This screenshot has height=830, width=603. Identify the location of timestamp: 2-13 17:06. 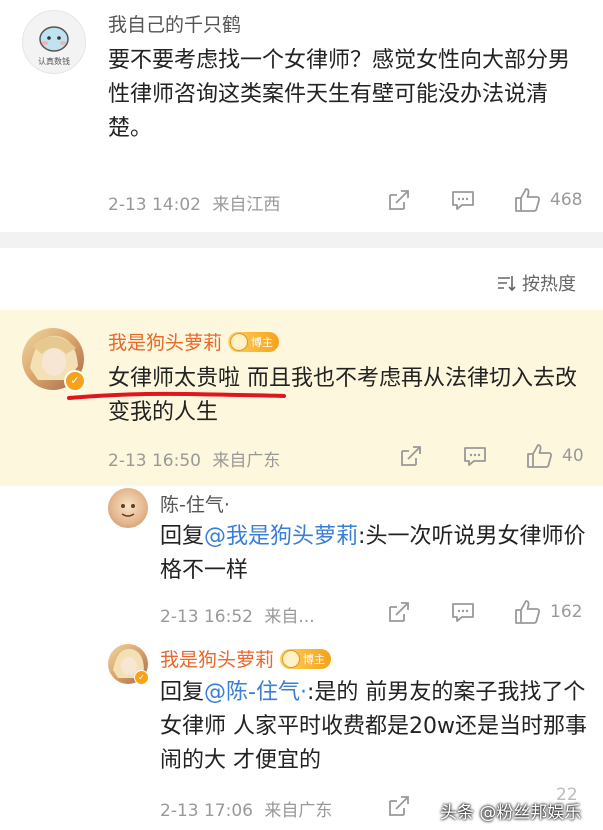
(206, 811).